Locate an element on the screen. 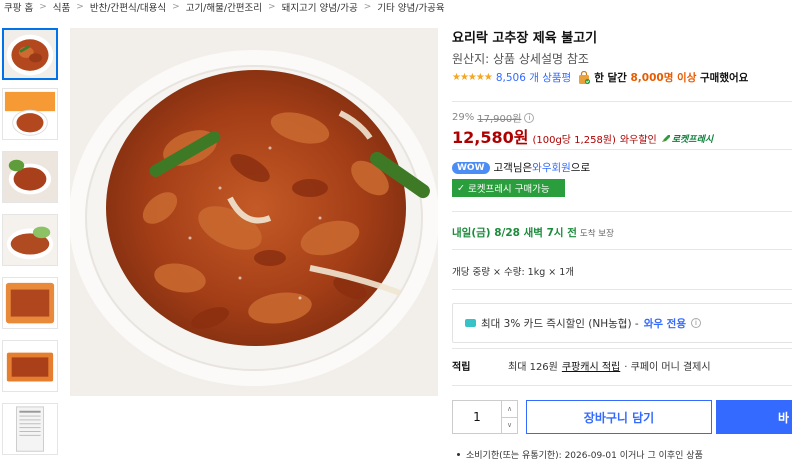 This screenshot has width=792, height=462. breadcrumb-pork: 돼지고기 양념/가공 is located at coordinates (320, 7).